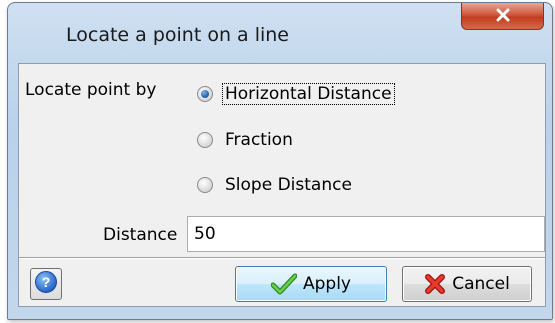 This screenshot has width=555, height=323. What do you see at coordinates (435, 284) in the screenshot?
I see `red-x-icon` at bounding box center [435, 284].